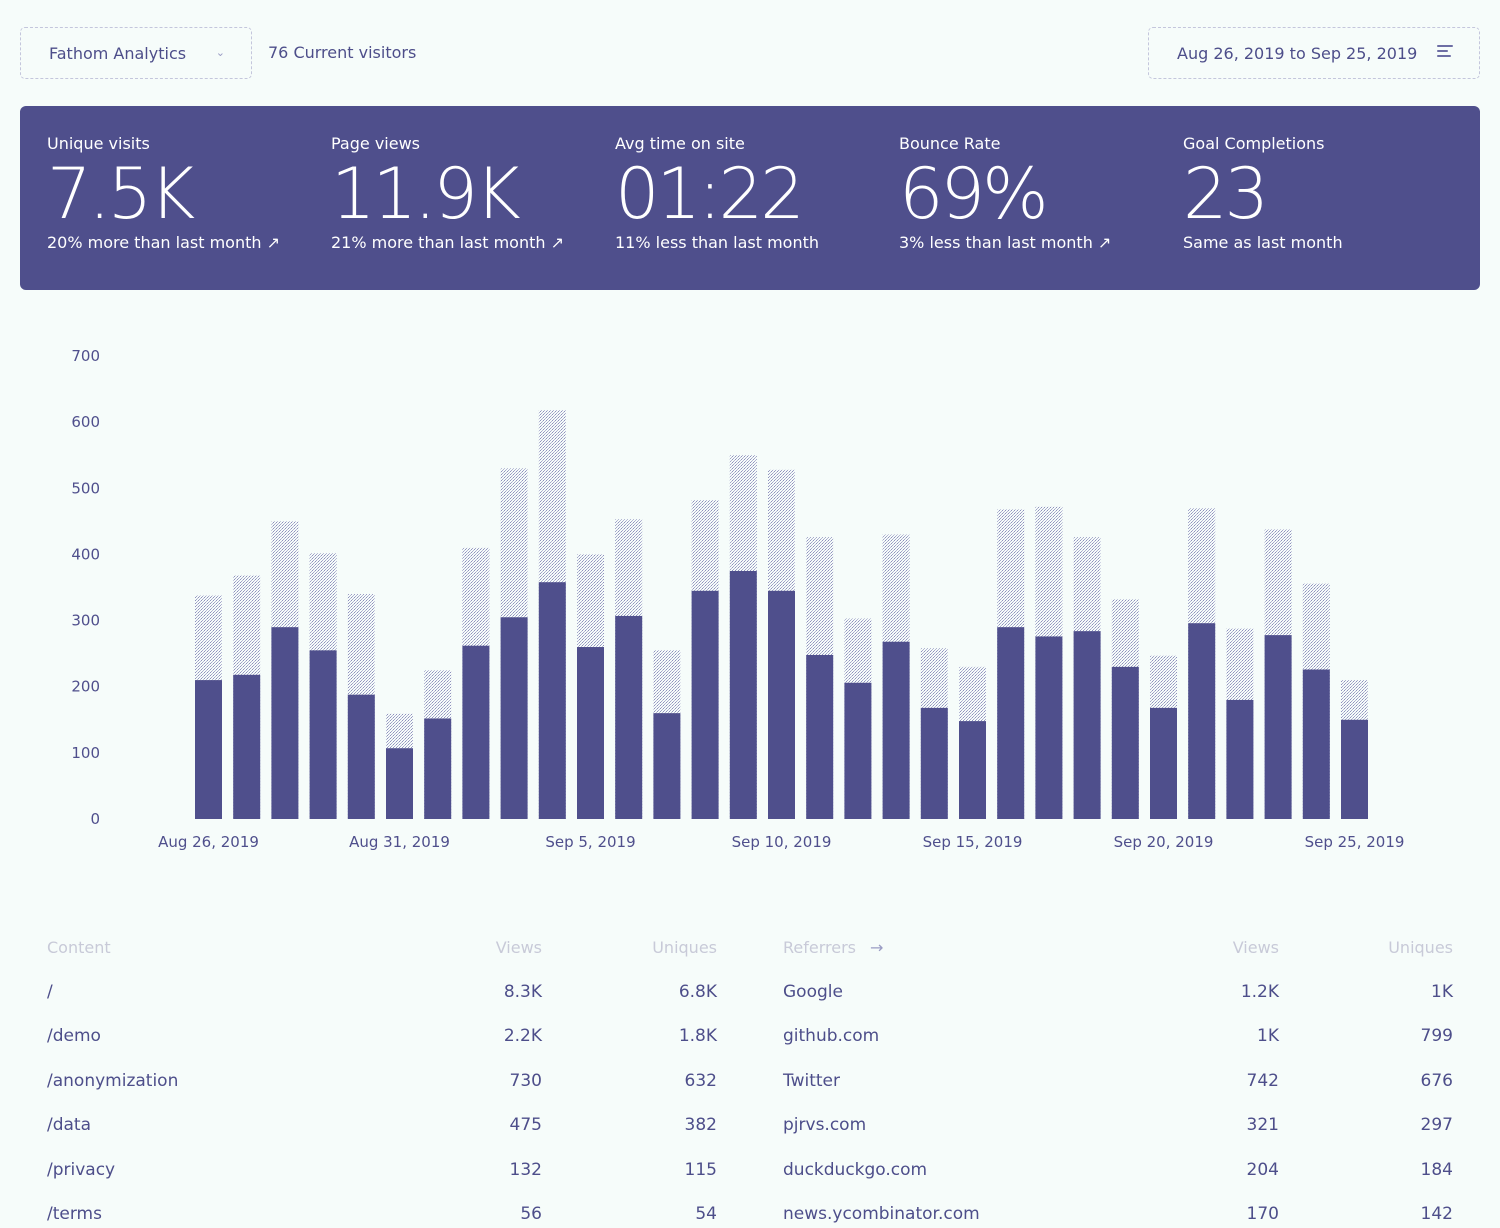 Image resolution: width=1500 pixels, height=1228 pixels. I want to click on y-tick-label: 300, so click(85, 621).